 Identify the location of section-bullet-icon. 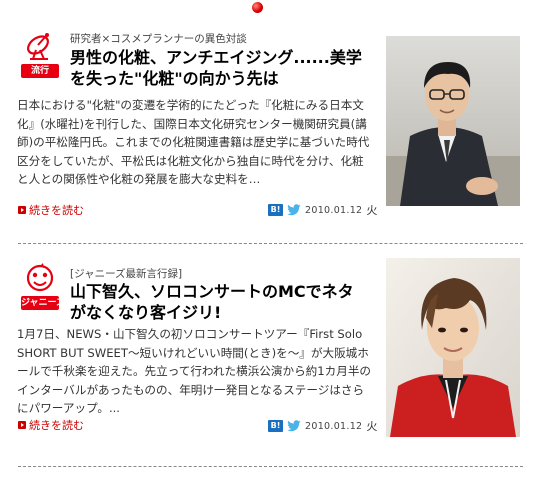
(257, 7).